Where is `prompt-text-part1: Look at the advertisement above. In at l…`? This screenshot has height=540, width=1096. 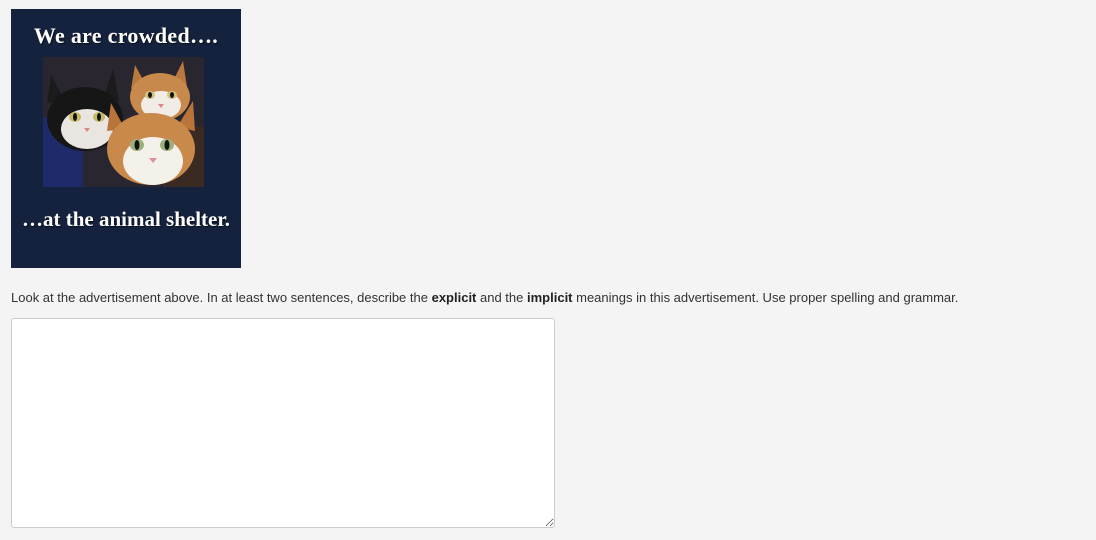 prompt-text-part1: Look at the advertisement above. In at l… is located at coordinates (221, 297).